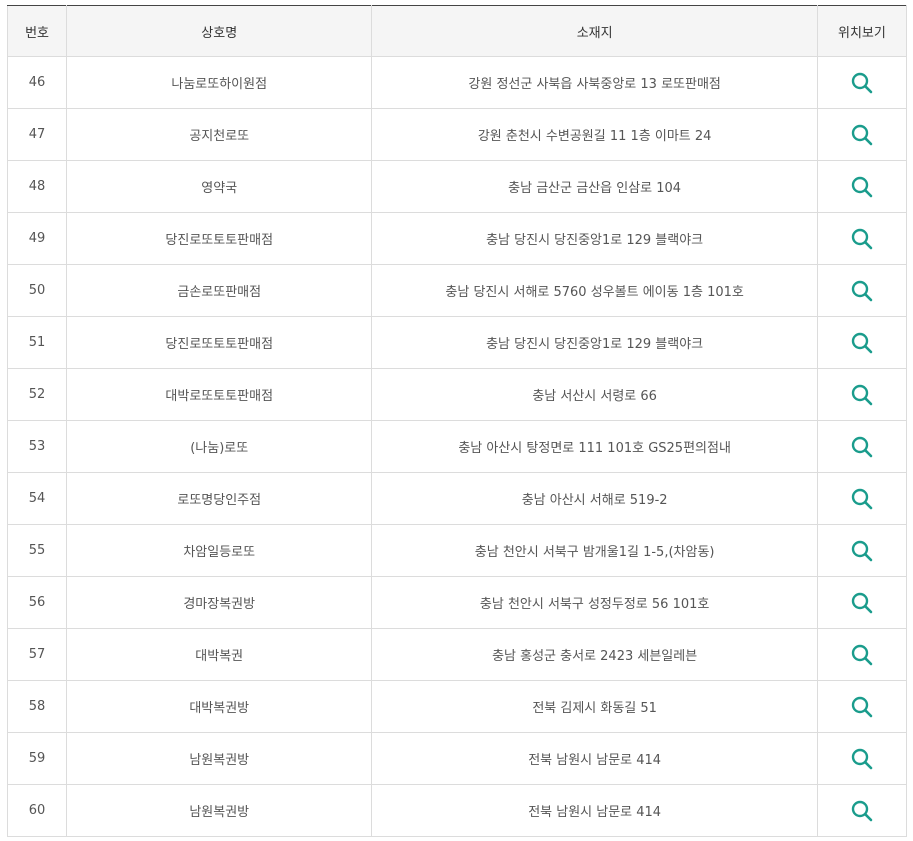 The image size is (913, 841). Describe the element at coordinates (219, 82) in the screenshot. I see `row-store-name: 나눔로또하이원점` at that location.